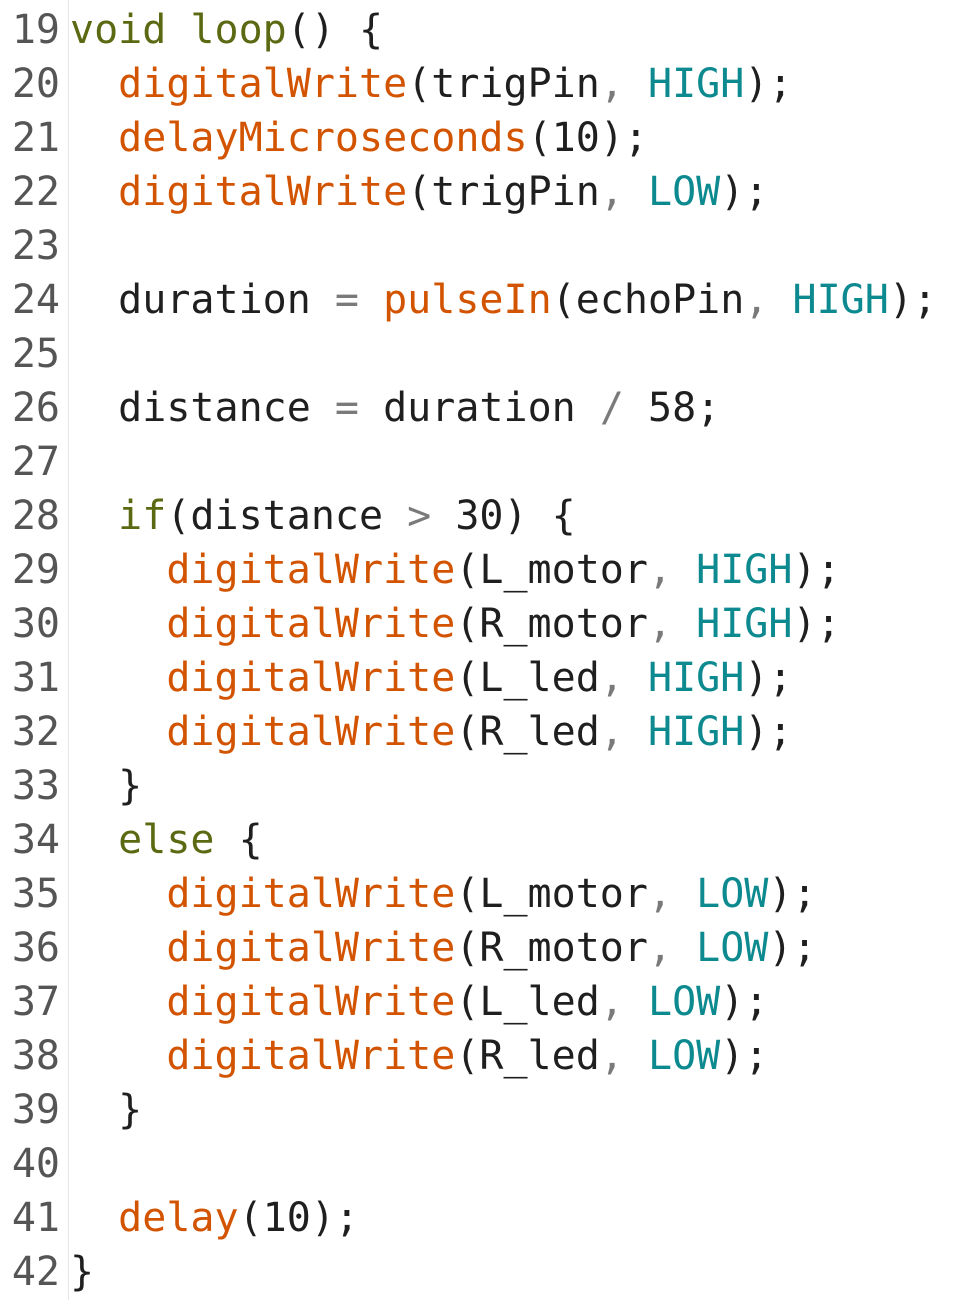 This screenshot has height=1300, width=976. What do you see at coordinates (488, 354) in the screenshot?
I see `code-line: 25` at bounding box center [488, 354].